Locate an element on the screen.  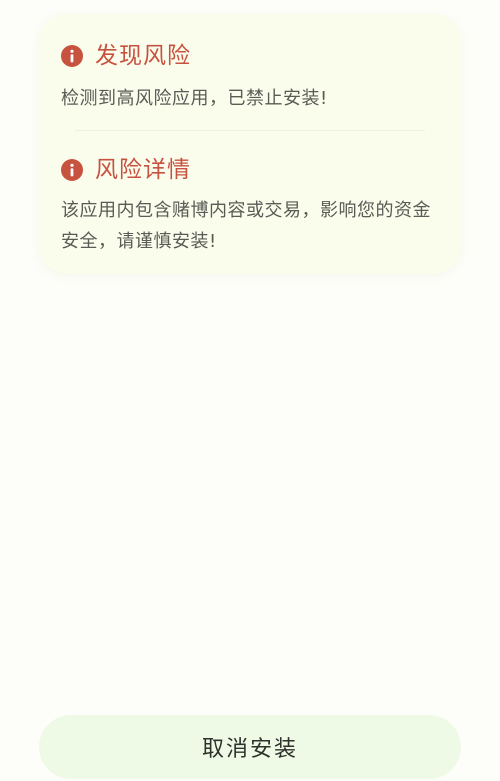
cancel-install-button: 取消安装 is located at coordinates (250, 747).